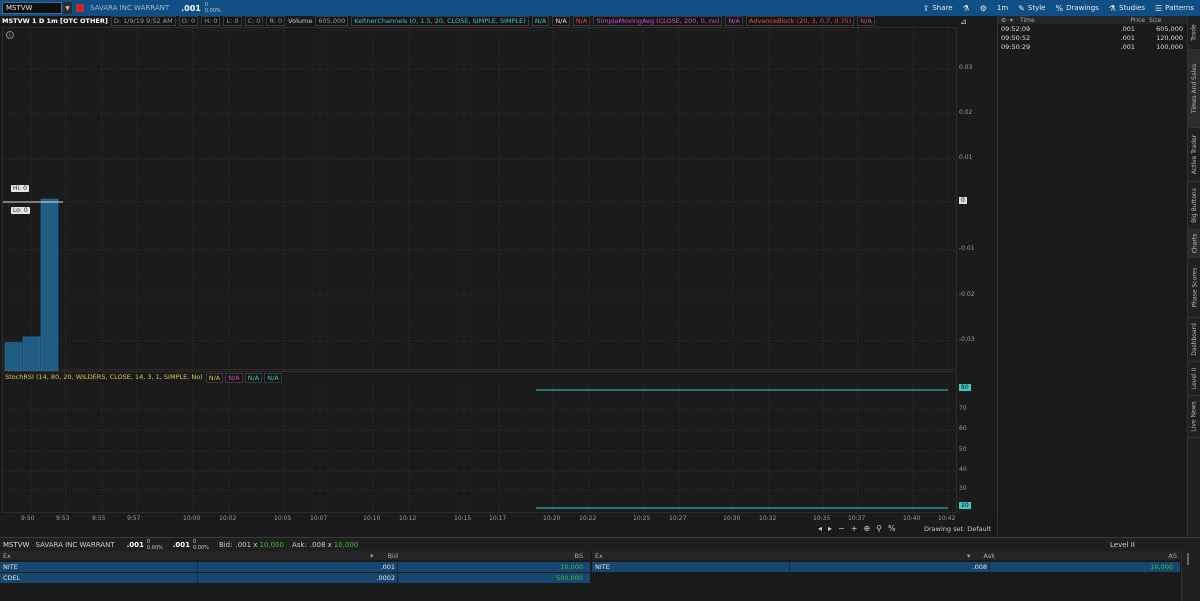  I want to click on header-time: Time, so click(1062, 20).